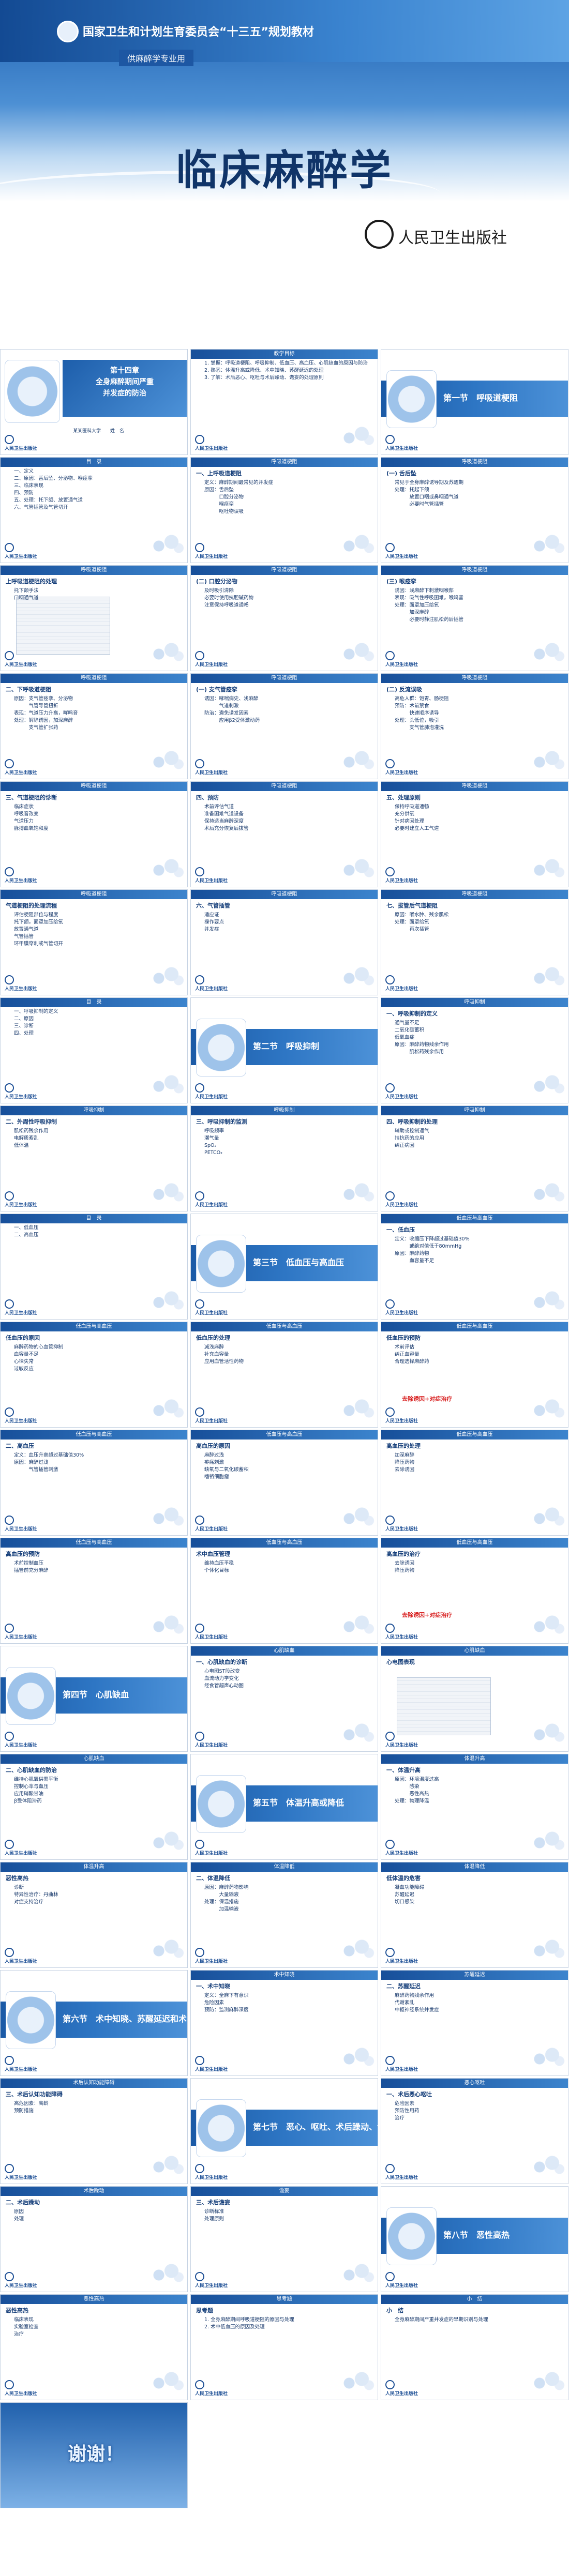 The image size is (569, 2576). Describe the element at coordinates (94, 1591) in the screenshot. I see `slide-thumbnail: 低血压与高血压高血压的预防术前控制血压插管前充分麻醉人民卫生出版社` at that location.